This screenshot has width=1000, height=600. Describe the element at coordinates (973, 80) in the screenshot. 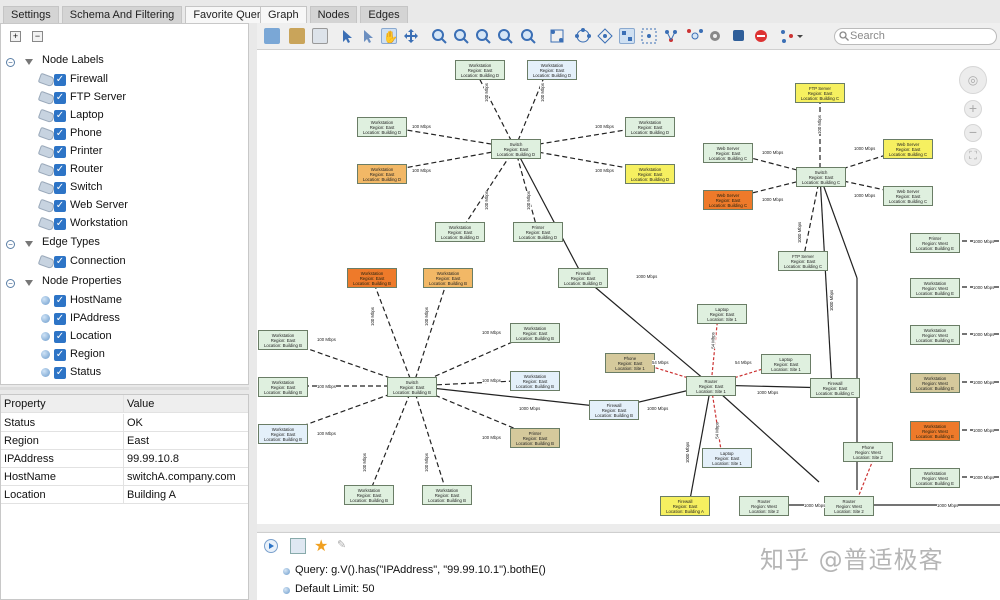

I see `pan-control-icon: ◎` at that location.